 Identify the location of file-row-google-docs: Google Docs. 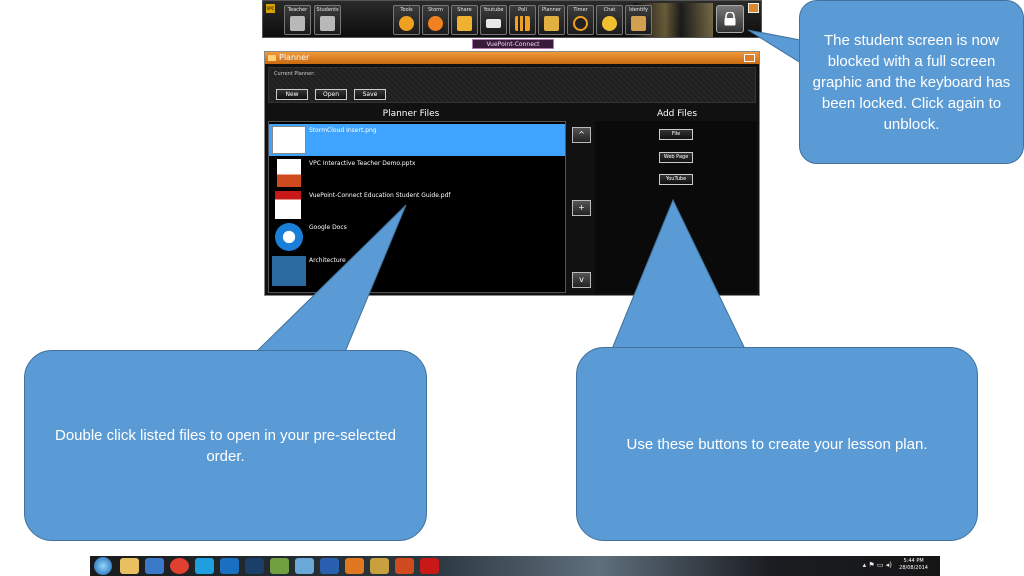
(417, 237).